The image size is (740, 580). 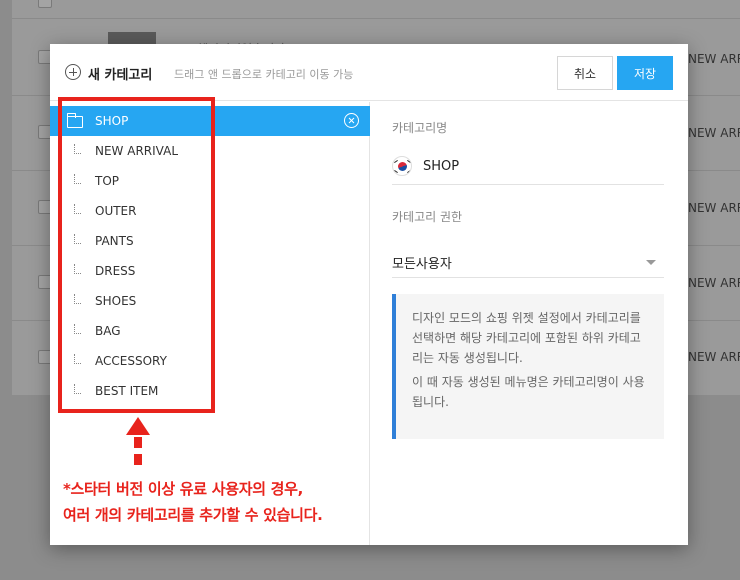 What do you see at coordinates (528, 277) in the screenshot?
I see `select-underline` at bounding box center [528, 277].